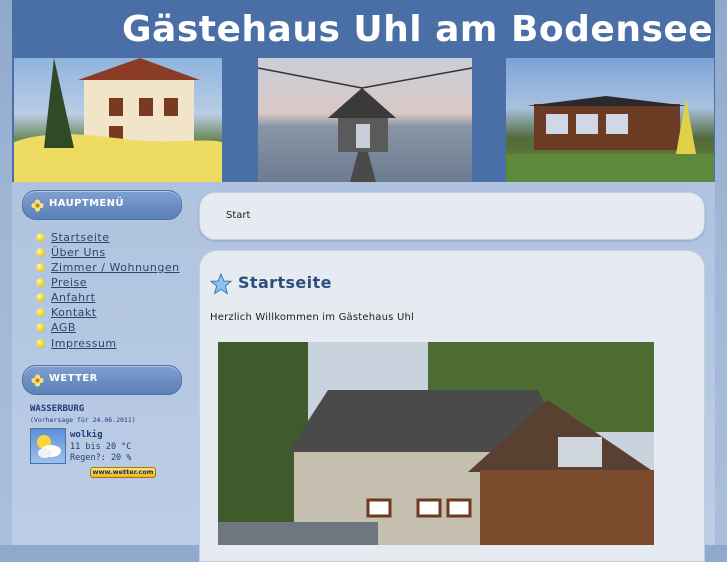 This screenshot has width=727, height=562. Describe the element at coordinates (86, 435) in the screenshot. I see `weather-condition: wolkig` at that location.